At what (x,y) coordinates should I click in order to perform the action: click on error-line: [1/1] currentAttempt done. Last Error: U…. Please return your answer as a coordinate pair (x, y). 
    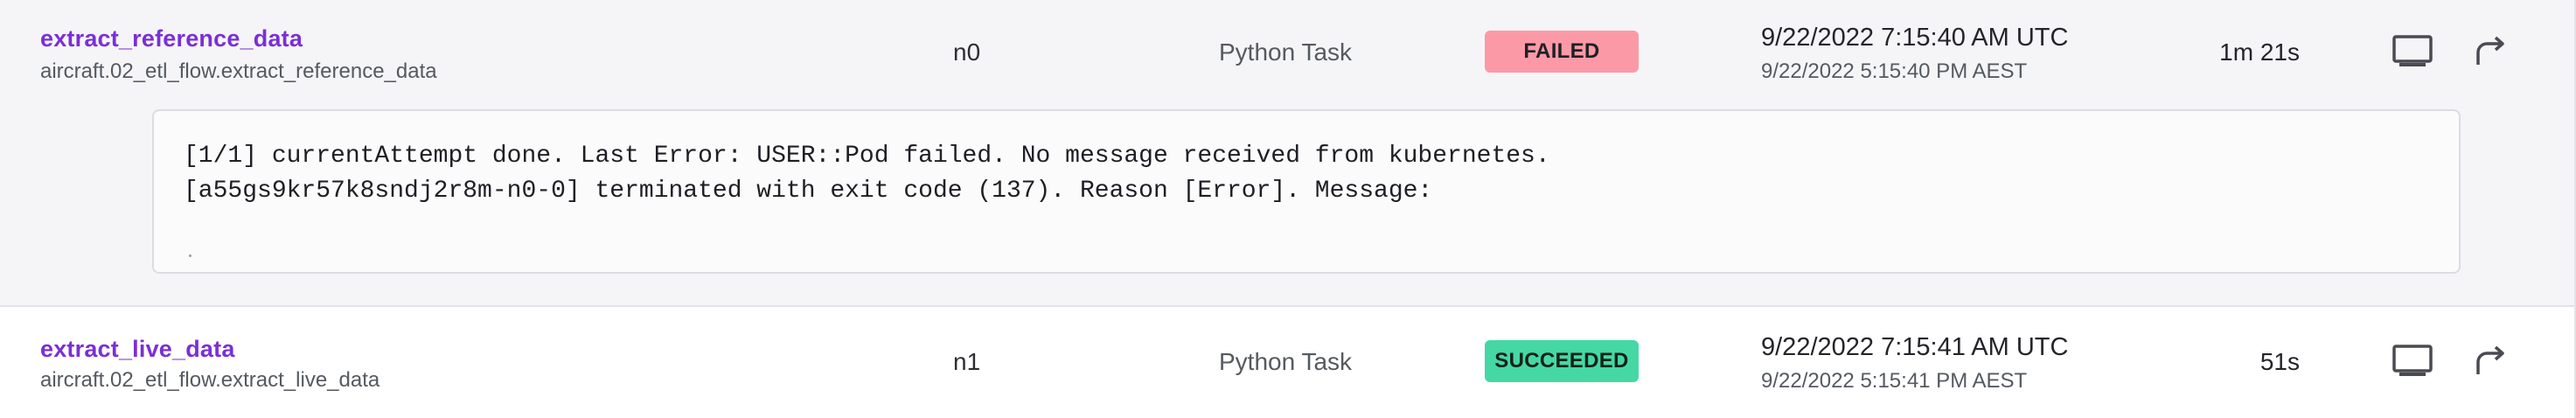
    Looking at the image, I should click on (867, 156).